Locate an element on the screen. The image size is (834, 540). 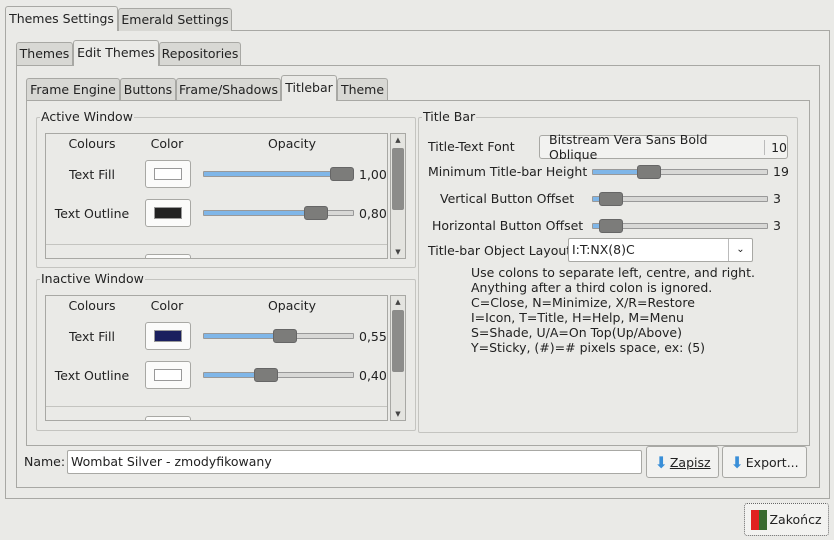
opacity-value: 1,00 is located at coordinates (373, 174).